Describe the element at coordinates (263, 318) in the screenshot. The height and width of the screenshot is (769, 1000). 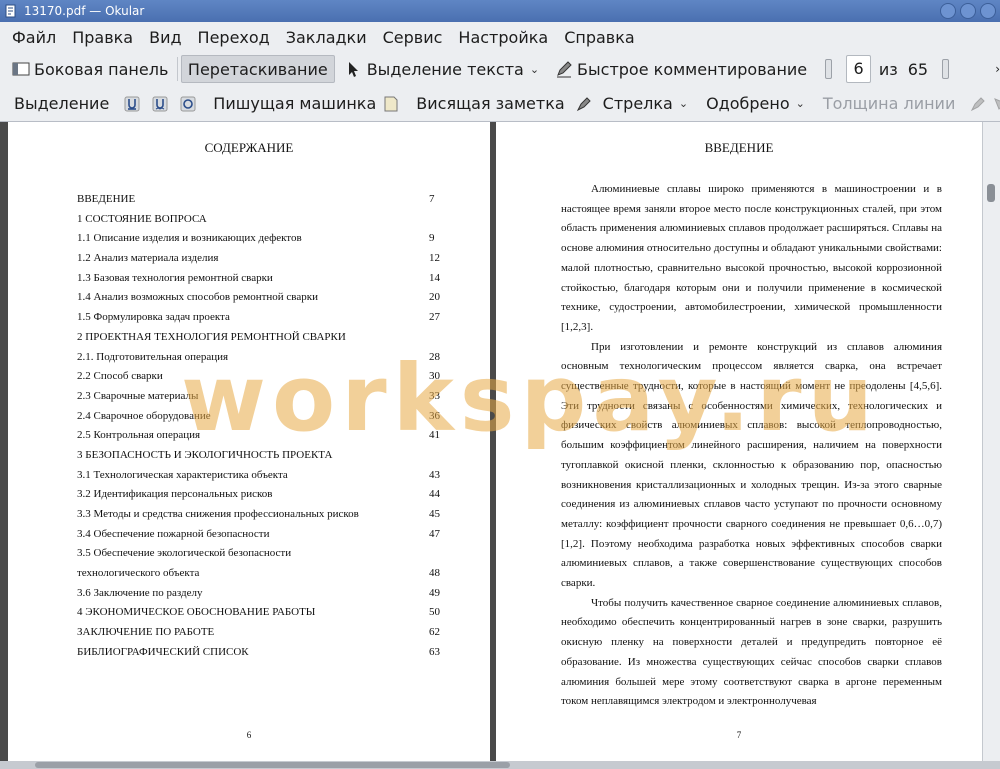
I see `toc-entry: 1.5 Формулировка задач проекта 27` at that location.